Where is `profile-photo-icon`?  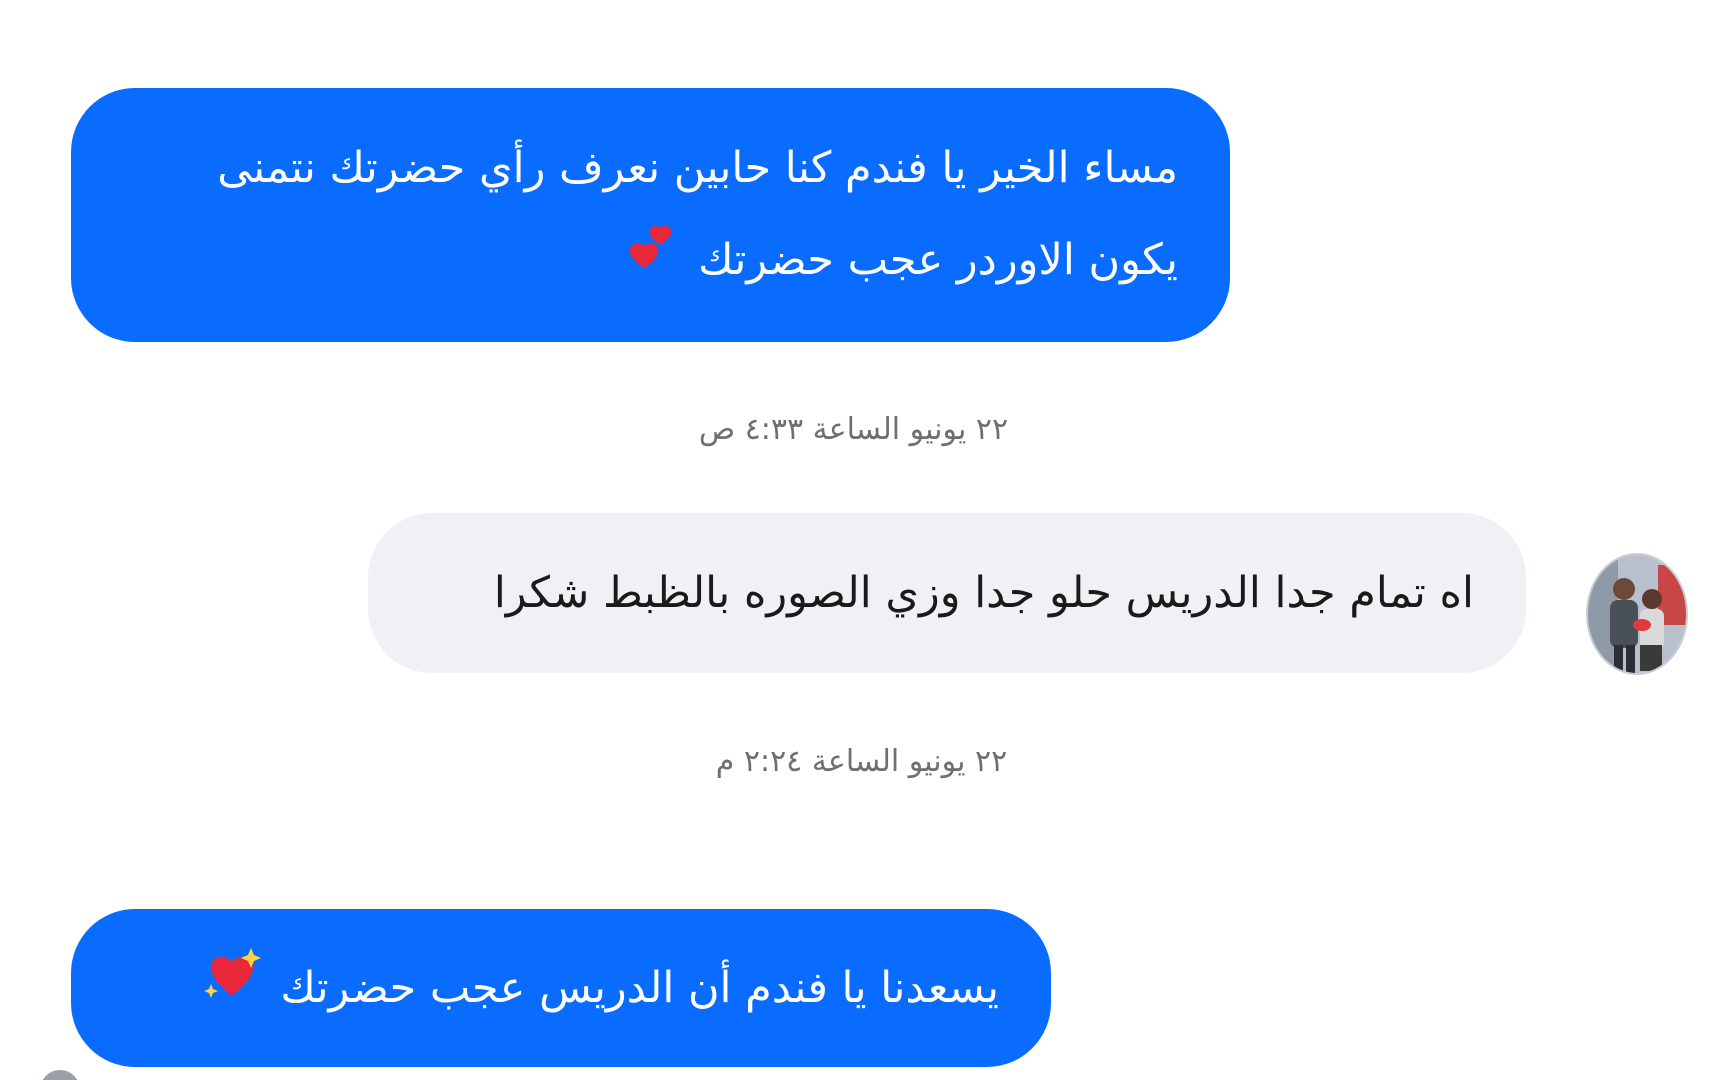 profile-photo-icon is located at coordinates (1637, 614).